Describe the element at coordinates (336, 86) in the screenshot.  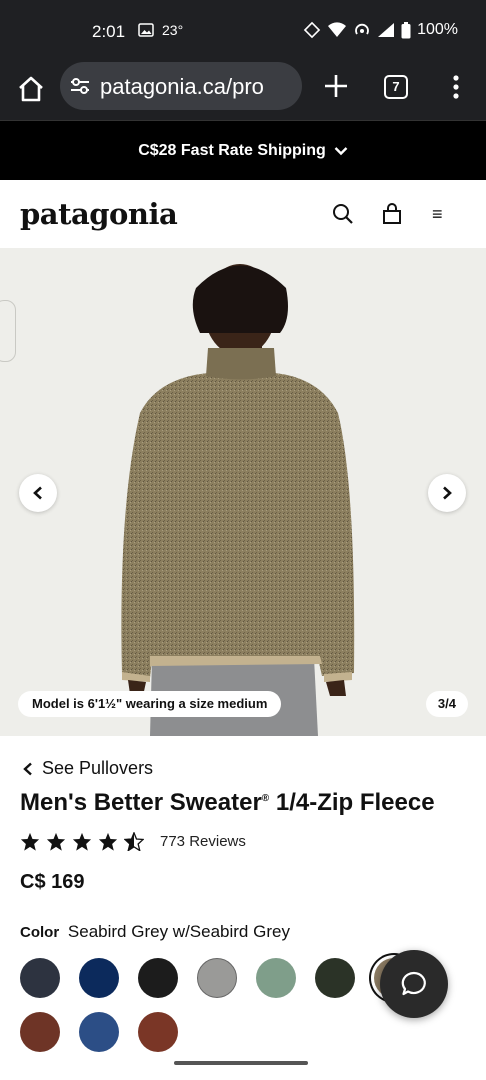
I see `new-tab-icon` at that location.